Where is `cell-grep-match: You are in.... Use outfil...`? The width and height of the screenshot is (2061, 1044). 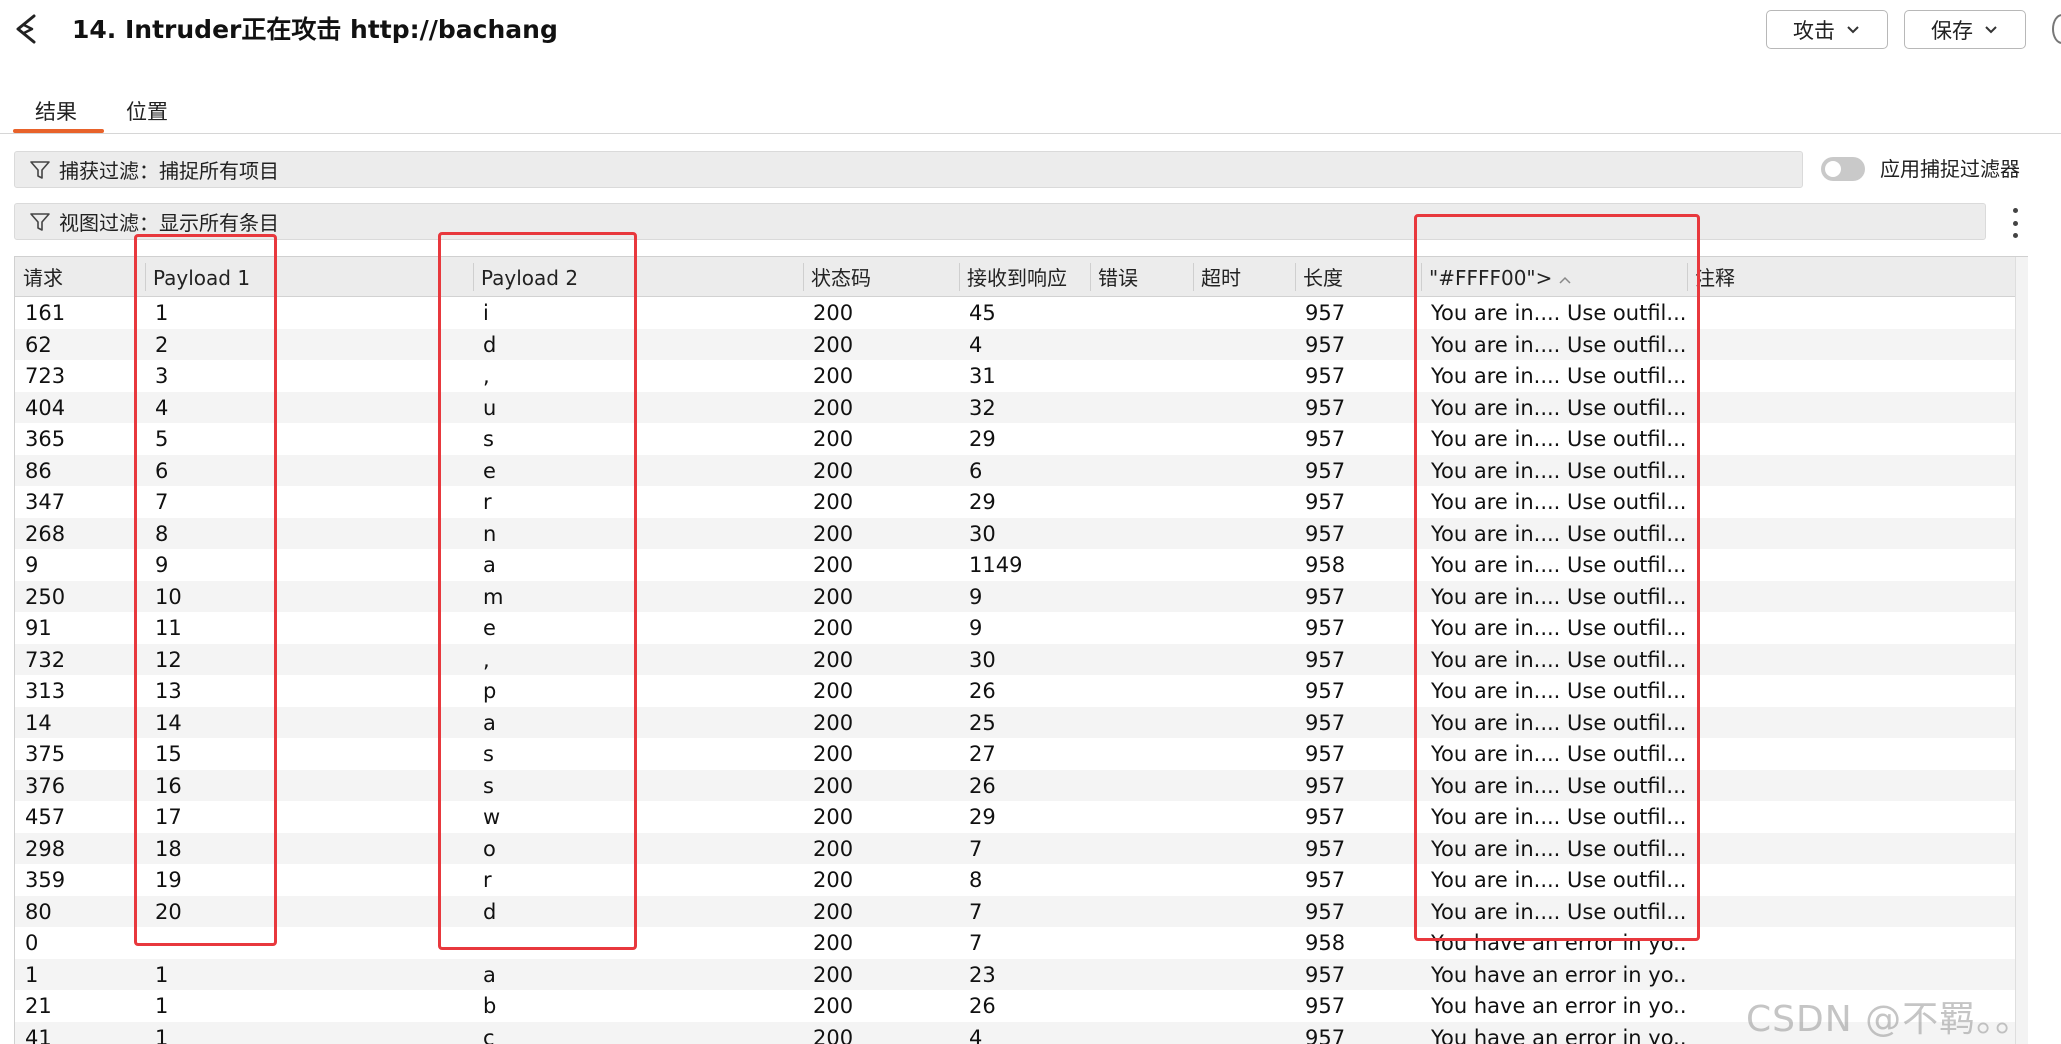
cell-grep-match: You are in.... Use outfil... is located at coordinates (1559, 470).